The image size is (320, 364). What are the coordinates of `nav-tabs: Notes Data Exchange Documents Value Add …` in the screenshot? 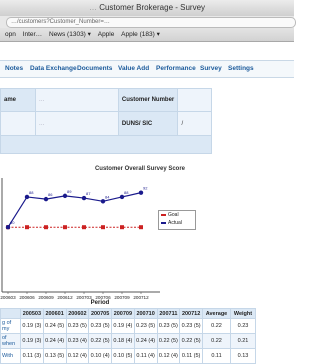 It's located at (147, 69).